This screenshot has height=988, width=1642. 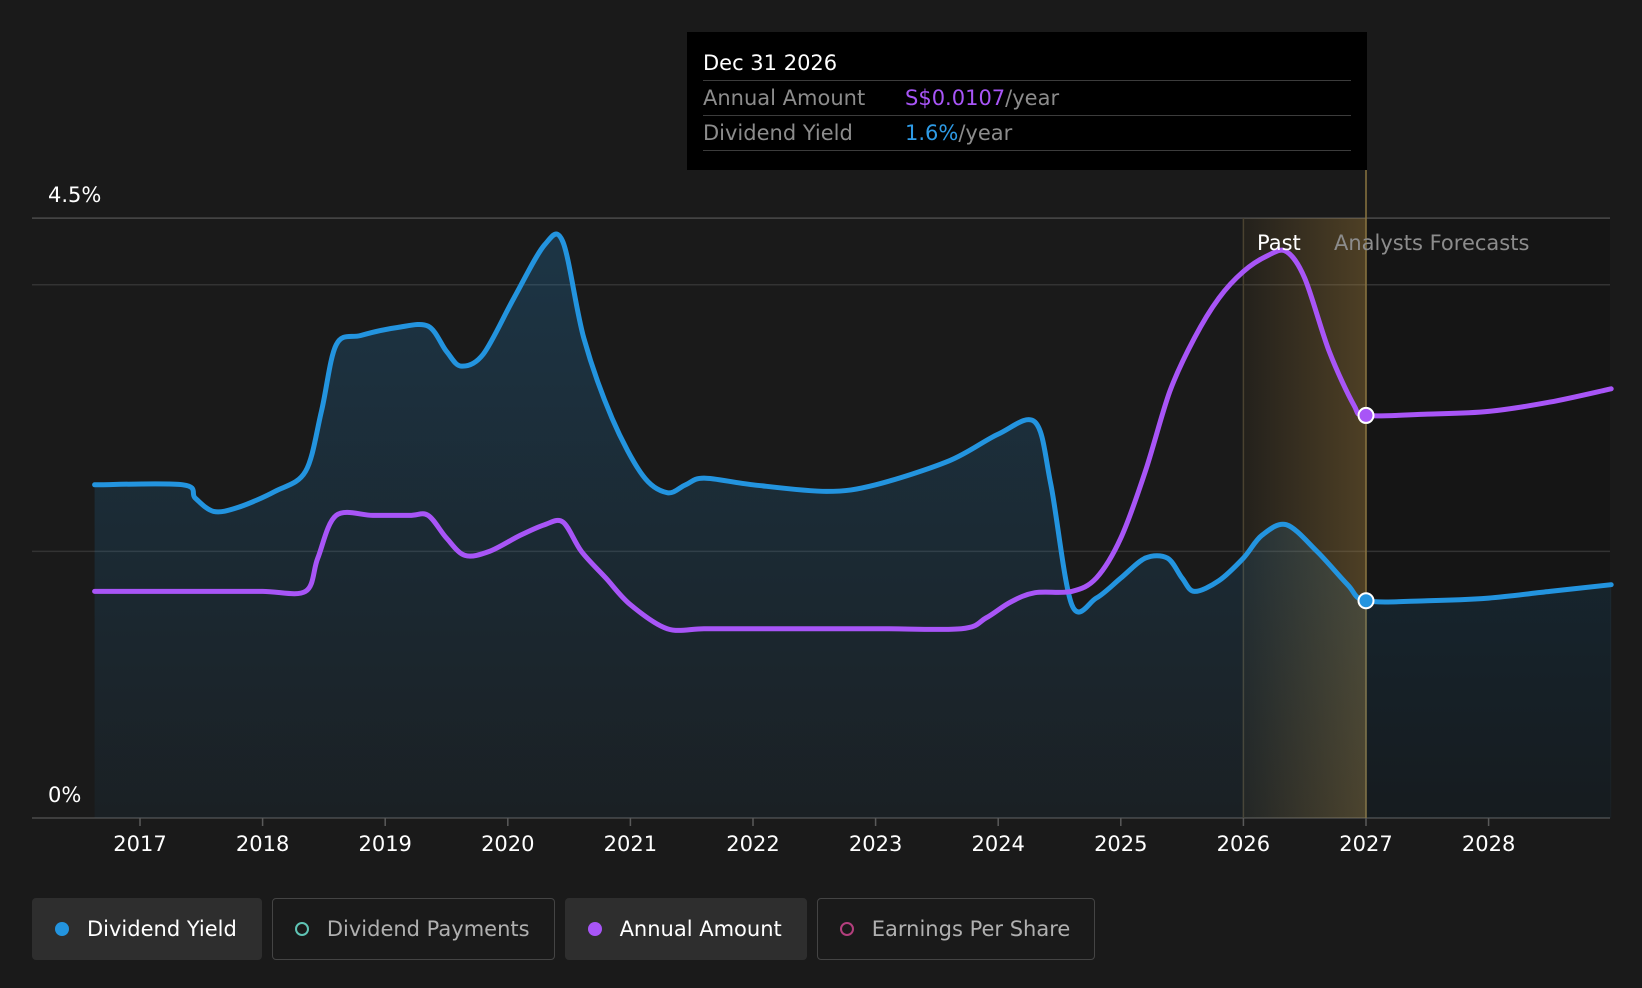 I want to click on tooltip-label: Dividend Yield, so click(x=778, y=133).